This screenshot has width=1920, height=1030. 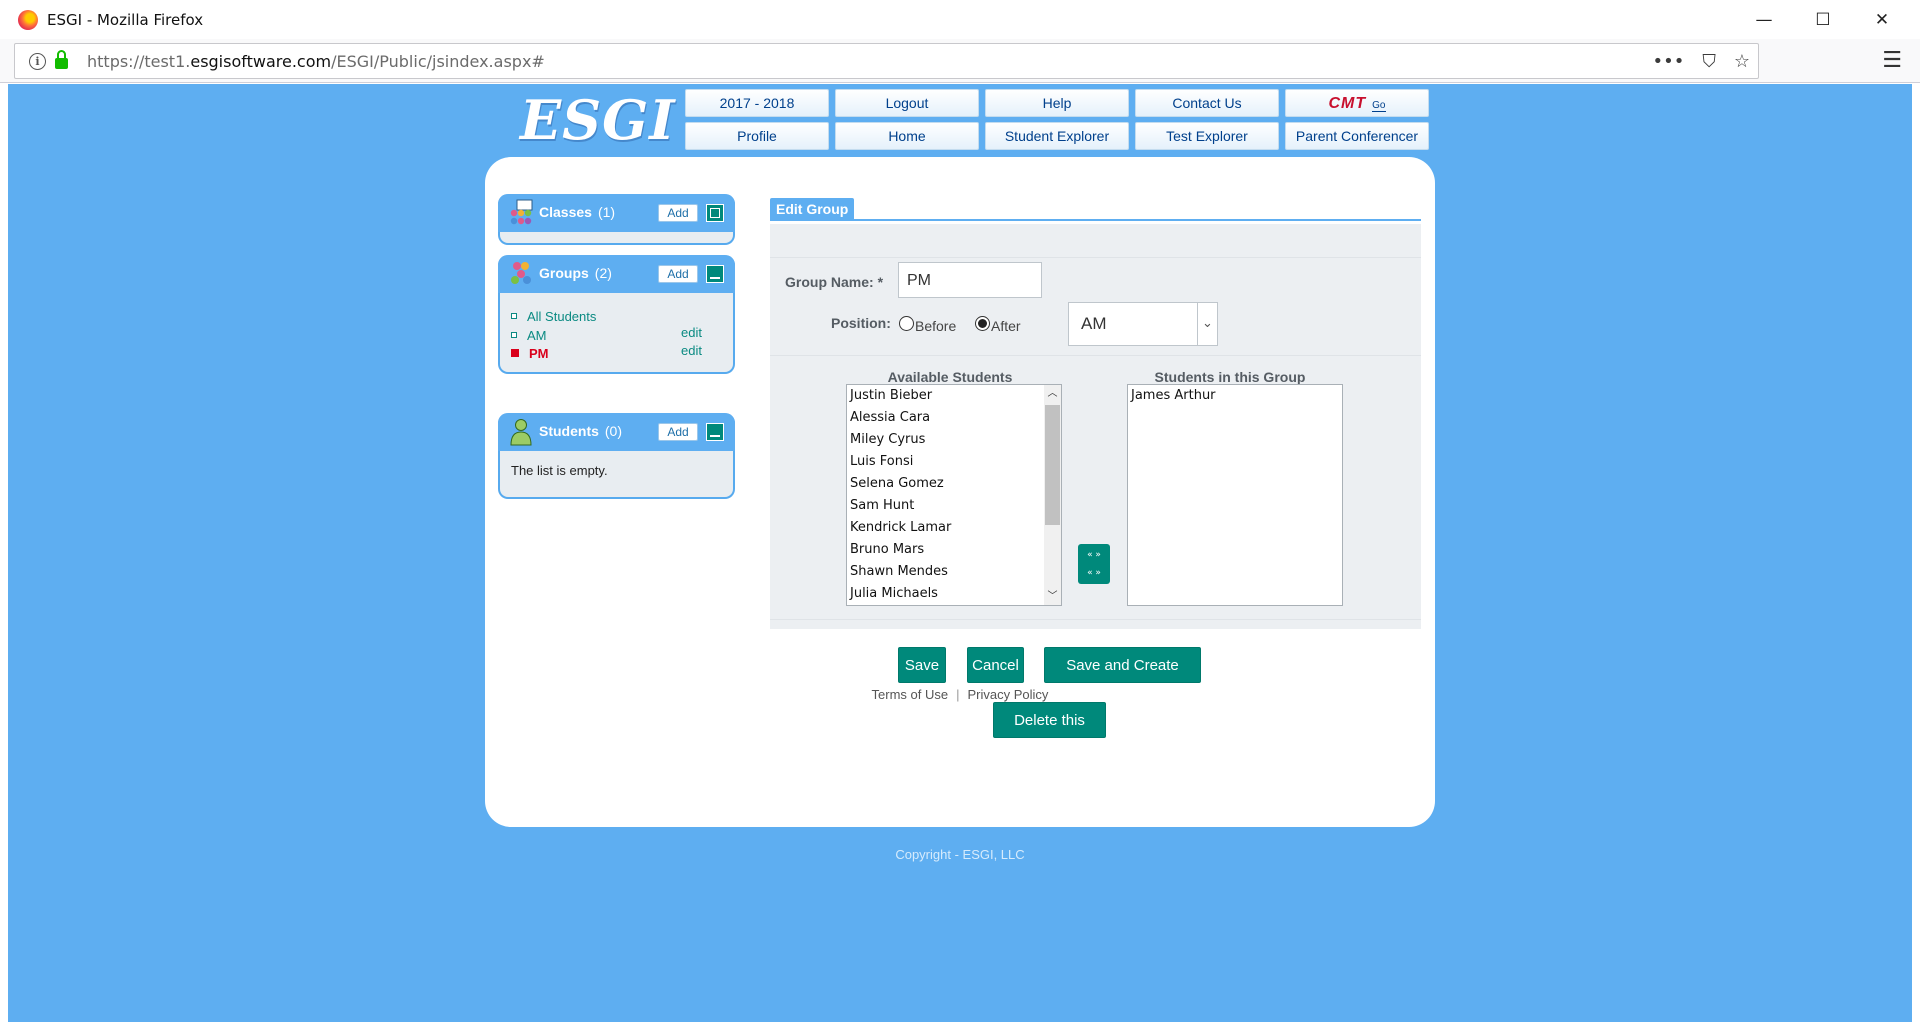 What do you see at coordinates (960, 854) in the screenshot?
I see `copyright-text: Copyright - ESGI, LLC` at bounding box center [960, 854].